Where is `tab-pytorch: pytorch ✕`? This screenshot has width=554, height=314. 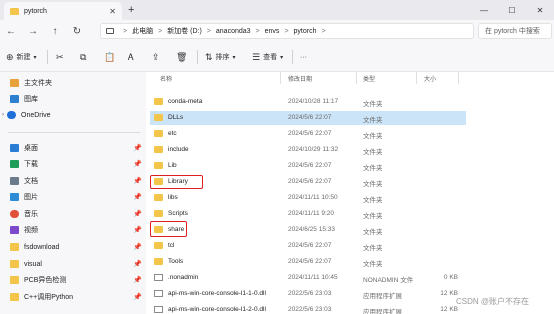 tab-pytorch: pytorch ✕ is located at coordinates (63, 11).